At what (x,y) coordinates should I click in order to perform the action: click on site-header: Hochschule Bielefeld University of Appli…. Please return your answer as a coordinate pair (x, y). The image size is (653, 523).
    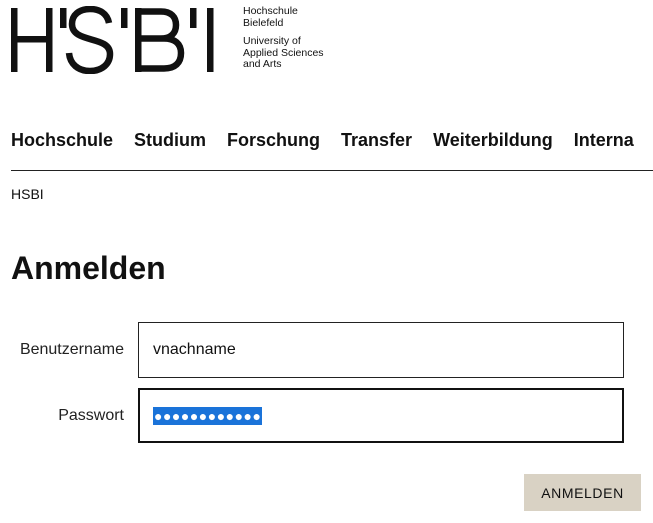
    Looking at the image, I should click on (331, 40).